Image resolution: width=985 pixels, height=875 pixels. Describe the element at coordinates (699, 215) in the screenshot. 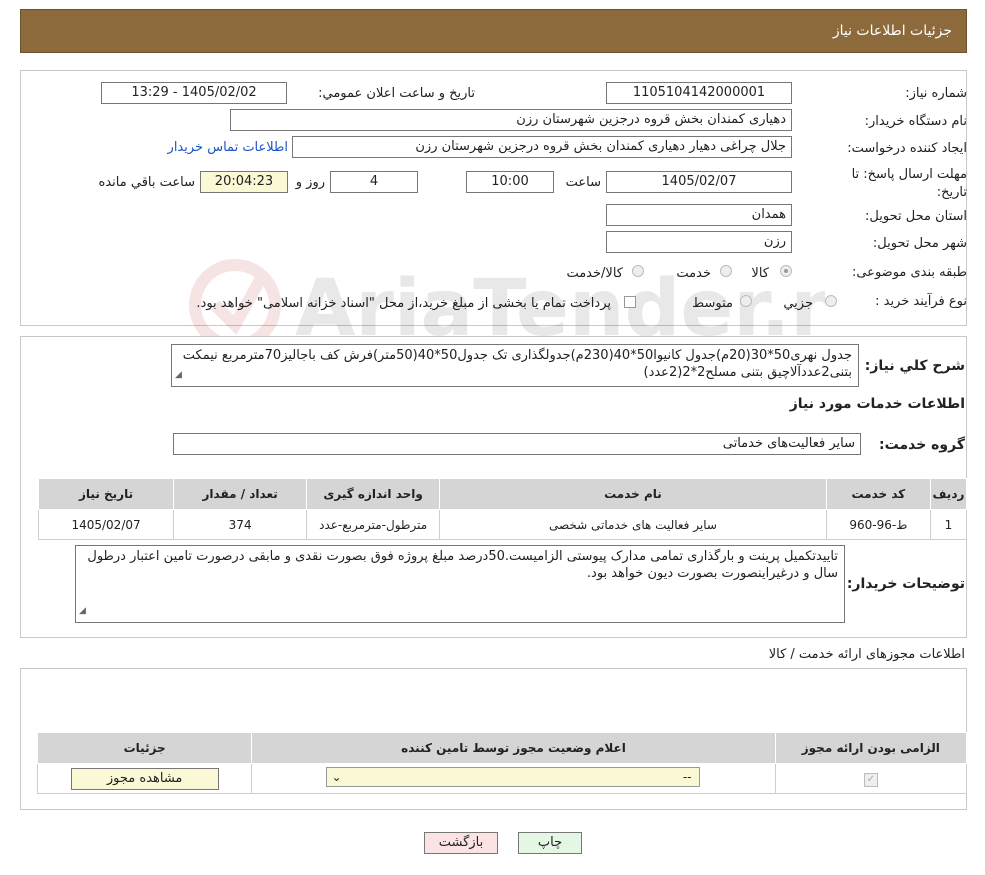

I see `province-field: همدان` at that location.